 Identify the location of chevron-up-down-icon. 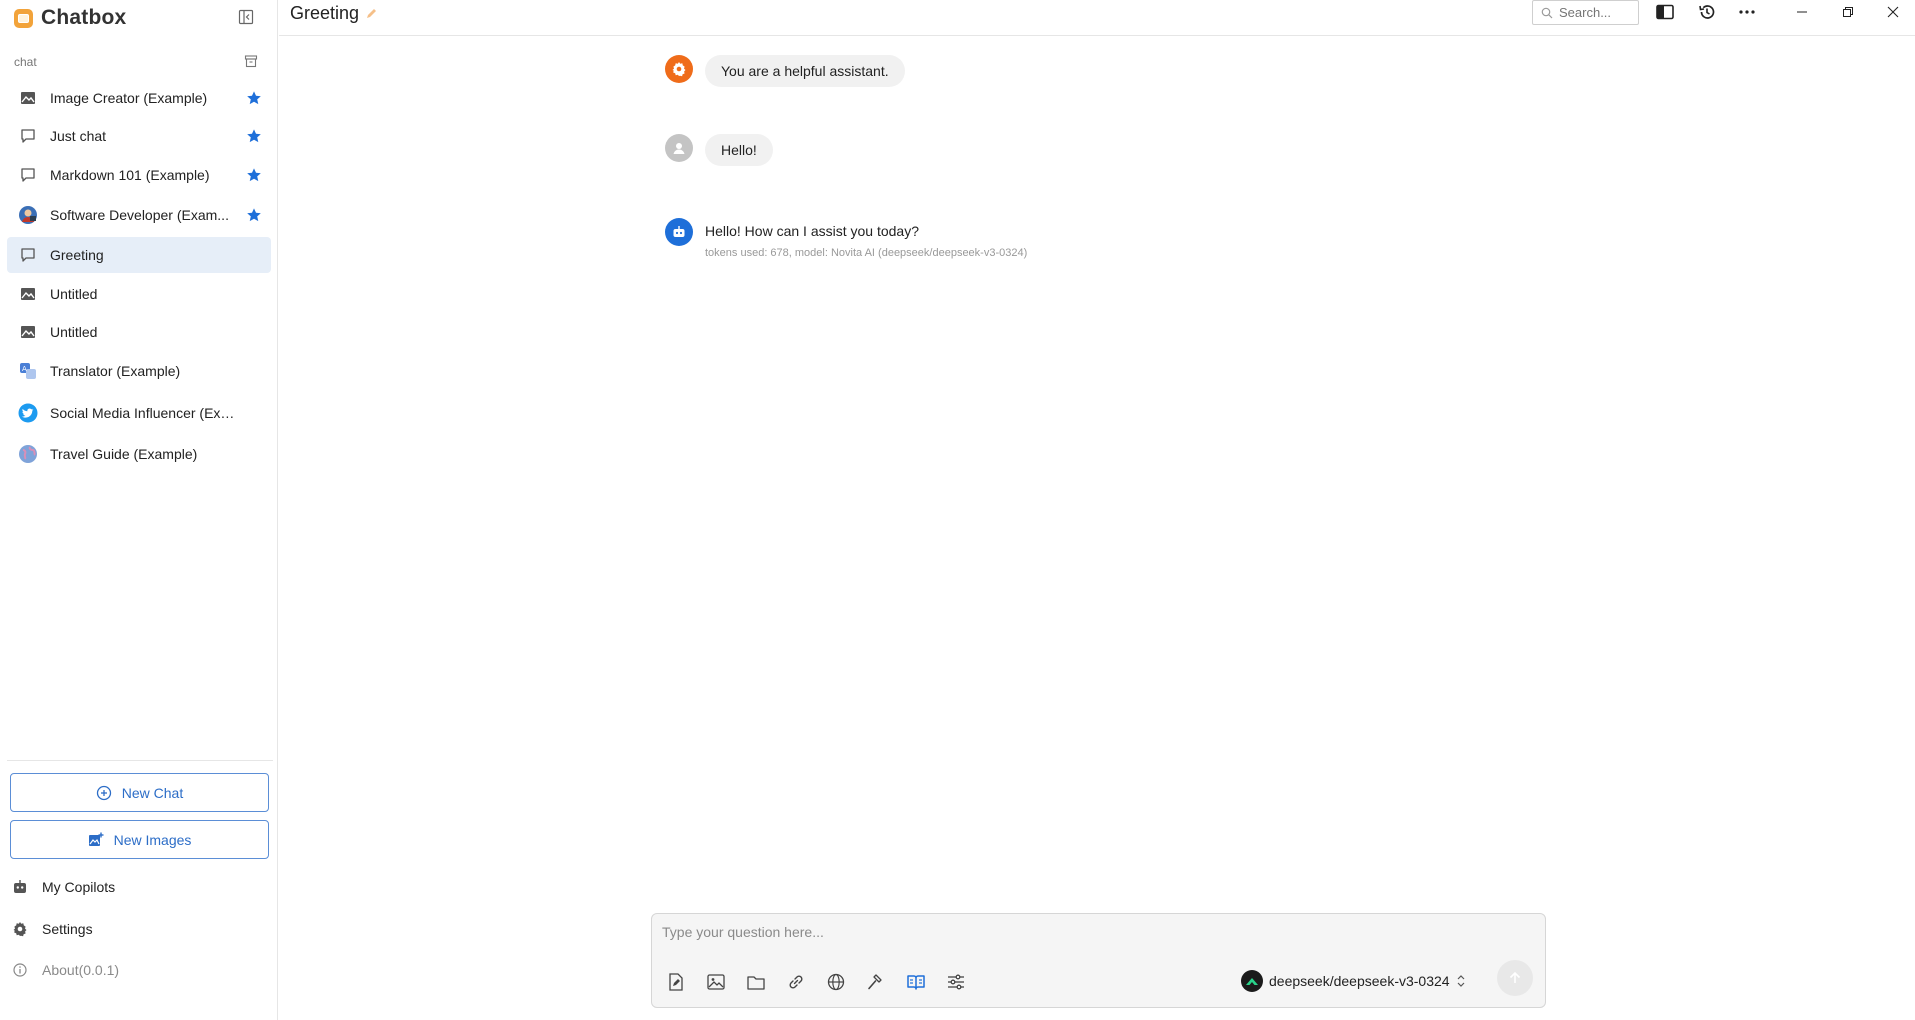
(1461, 981).